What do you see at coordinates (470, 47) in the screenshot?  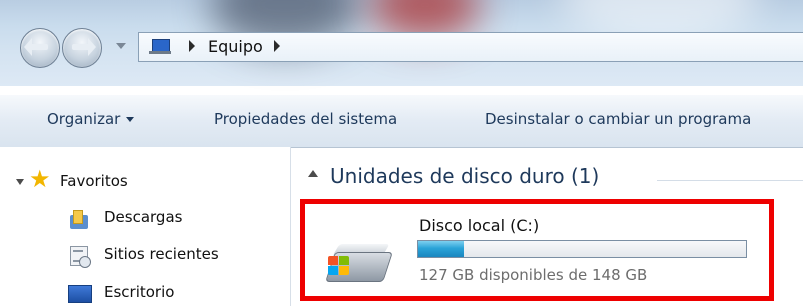 I see `address-bar: Equipo` at bounding box center [470, 47].